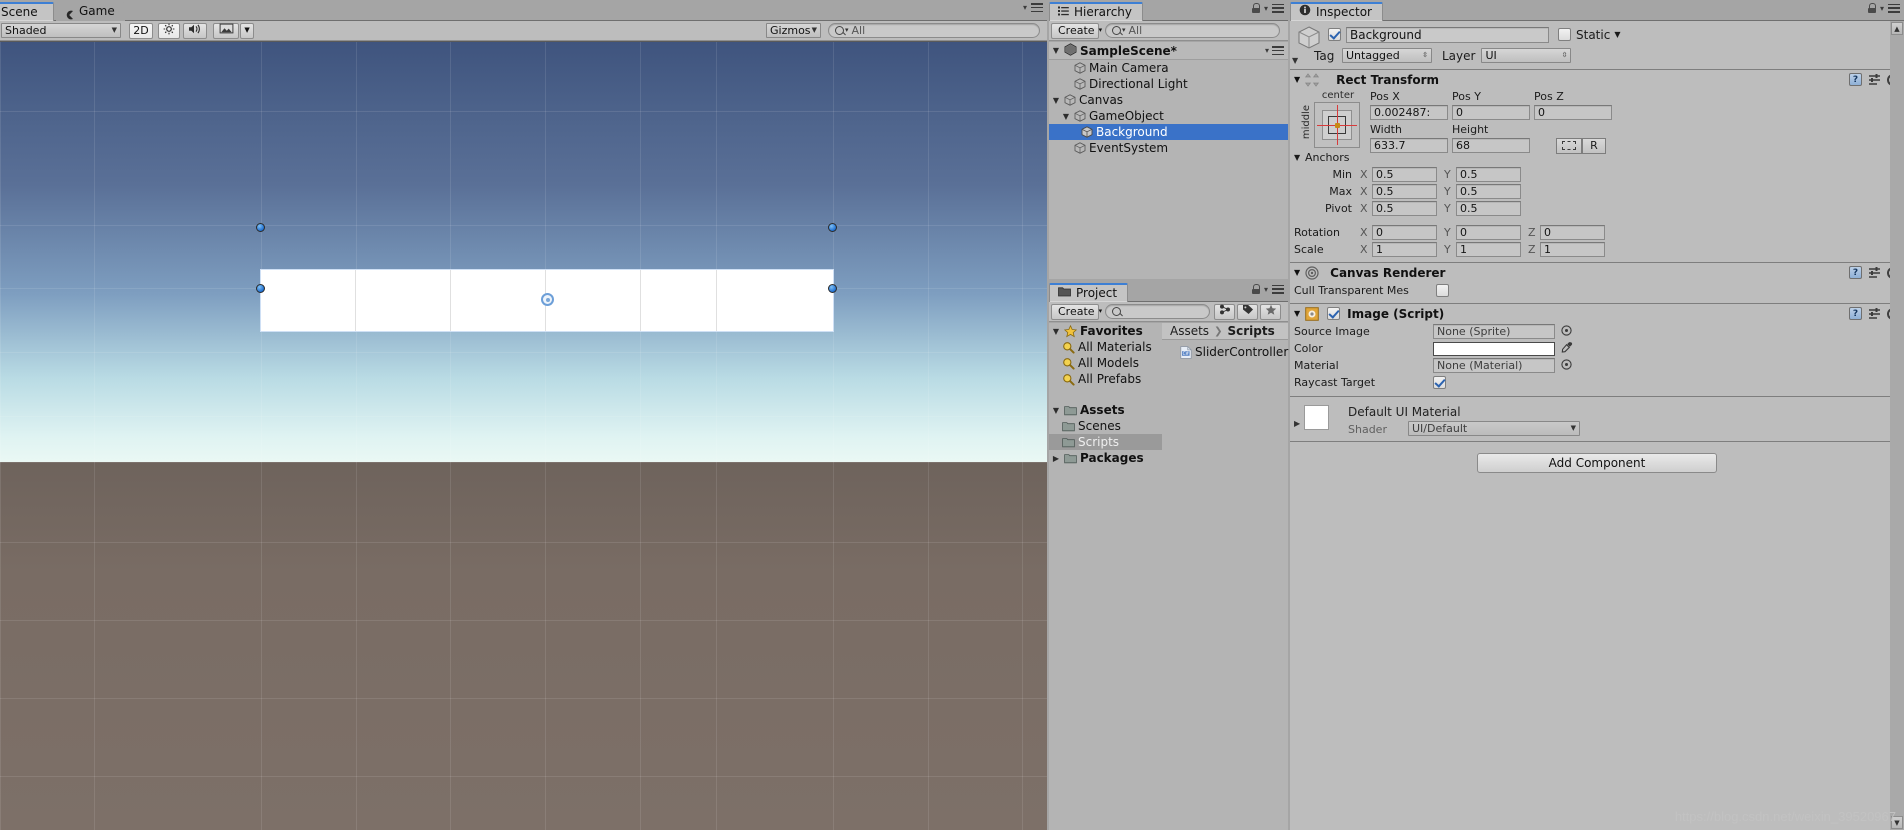 The image size is (1904, 830). Describe the element at coordinates (1105, 458) in the screenshot. I see `project-tree-packages: ▶ Packages` at that location.